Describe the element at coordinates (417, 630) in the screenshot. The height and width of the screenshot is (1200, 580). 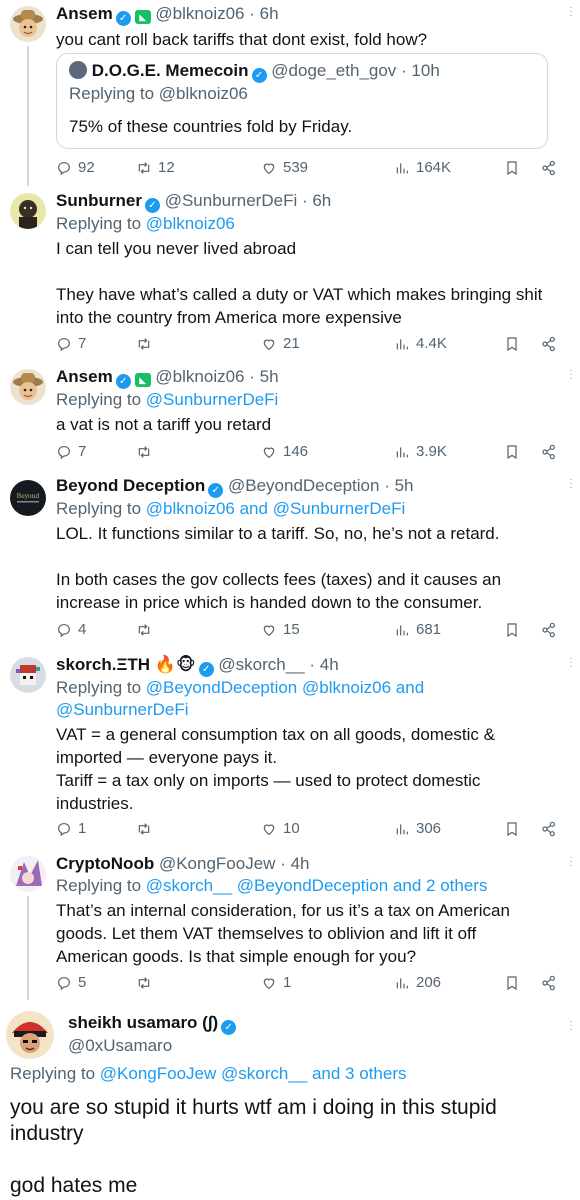
I see `views-button: 681` at that location.